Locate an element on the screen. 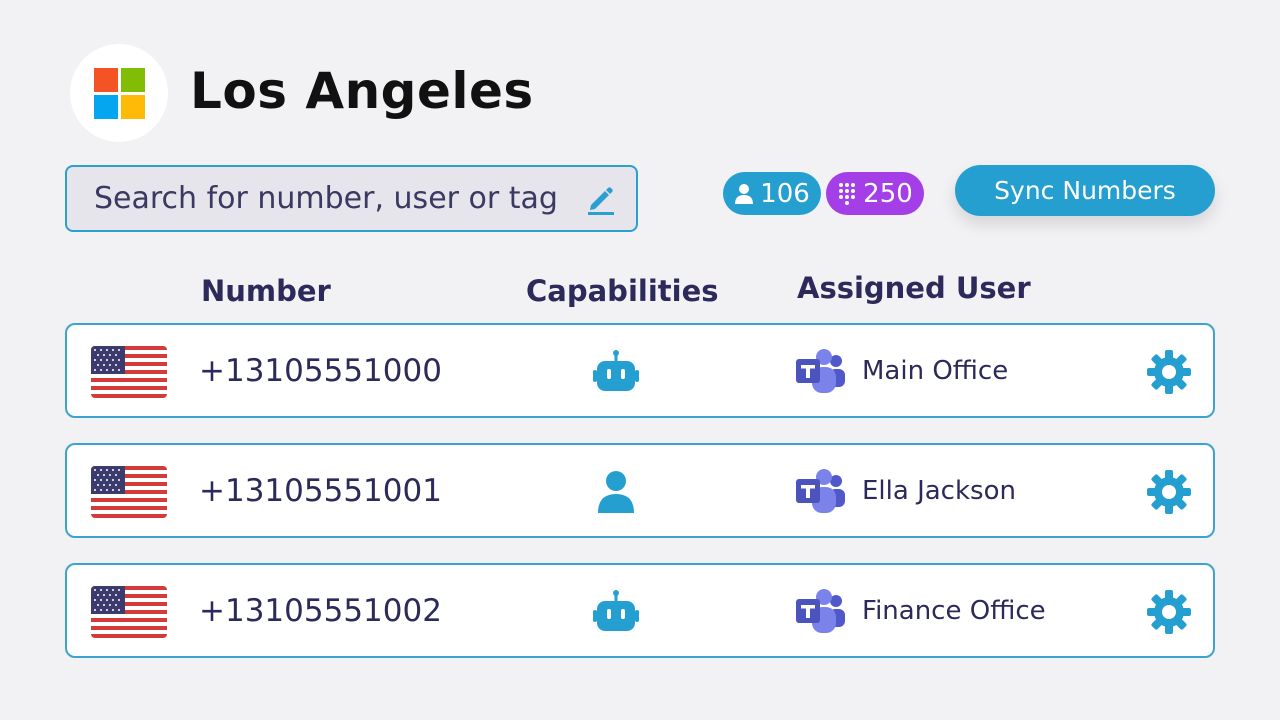 This screenshot has height=720, width=1280. users-count: 106 is located at coordinates (785, 193).